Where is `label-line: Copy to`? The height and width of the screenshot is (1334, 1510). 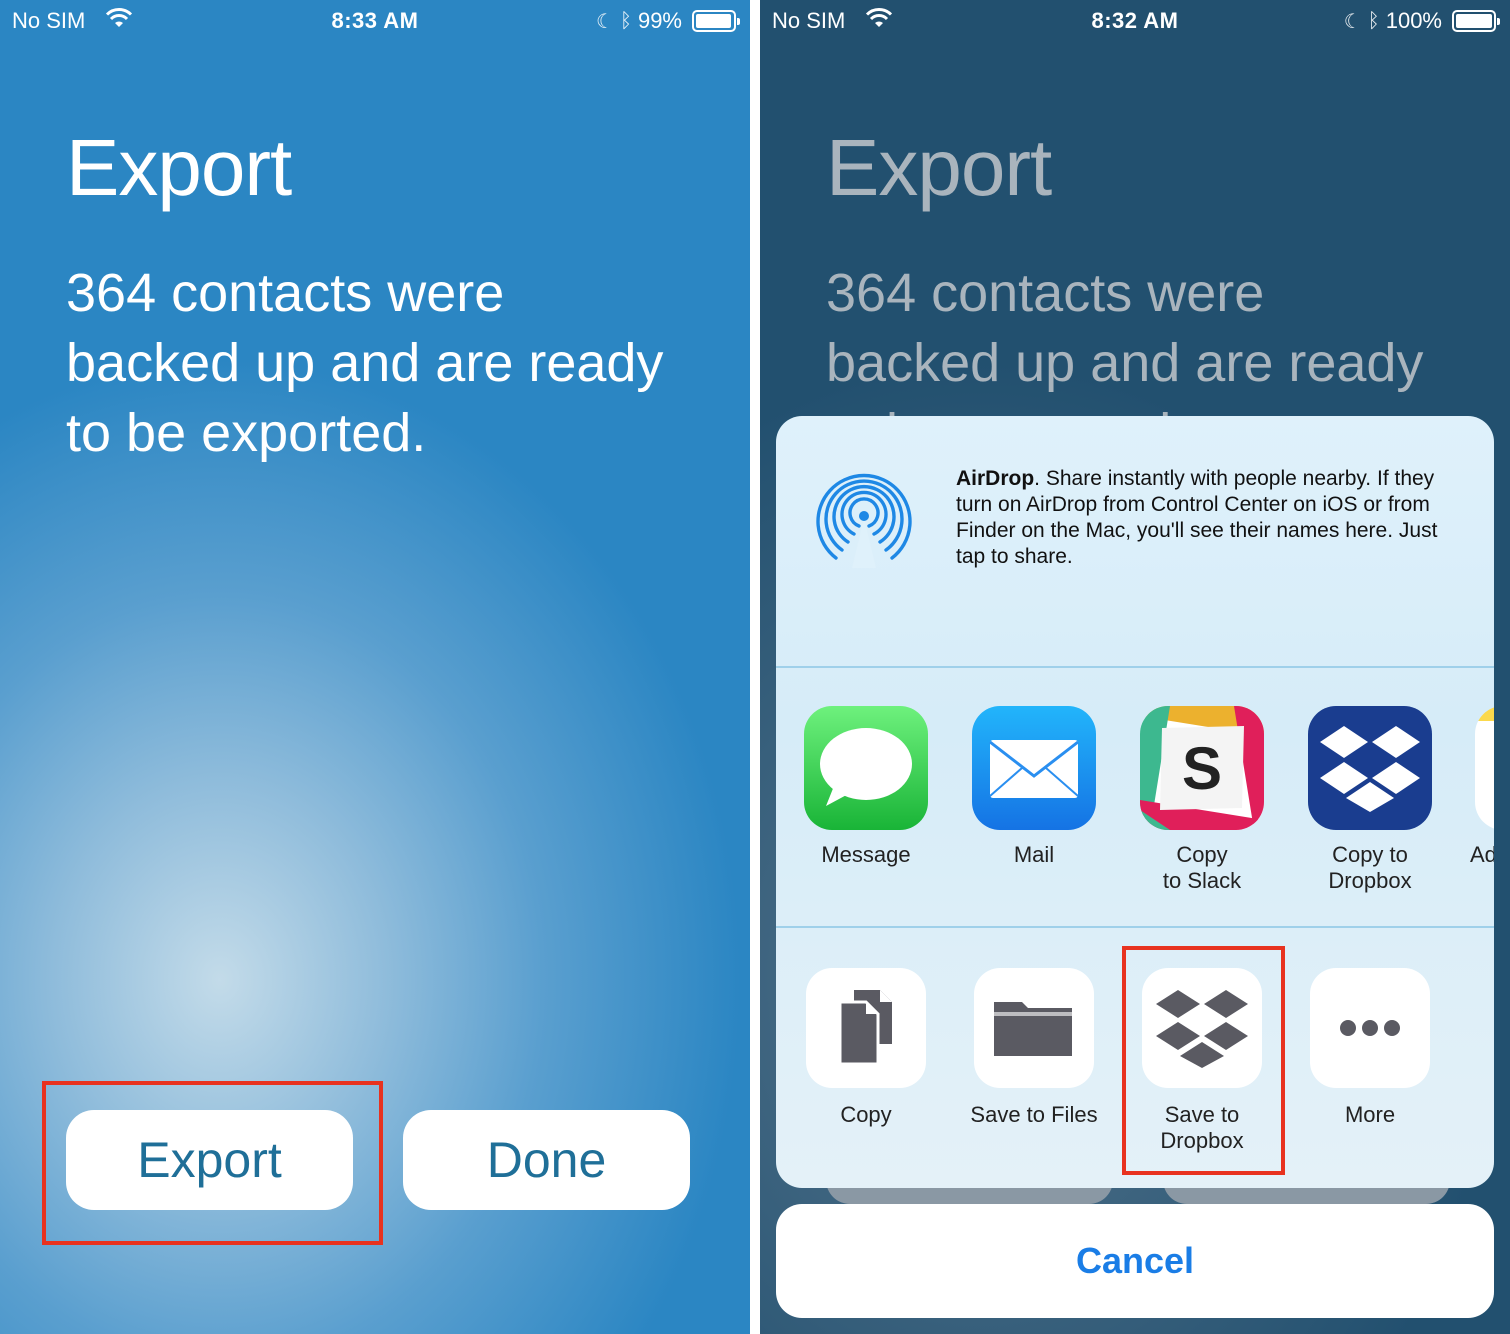
label-line: Copy to is located at coordinates (1370, 854).